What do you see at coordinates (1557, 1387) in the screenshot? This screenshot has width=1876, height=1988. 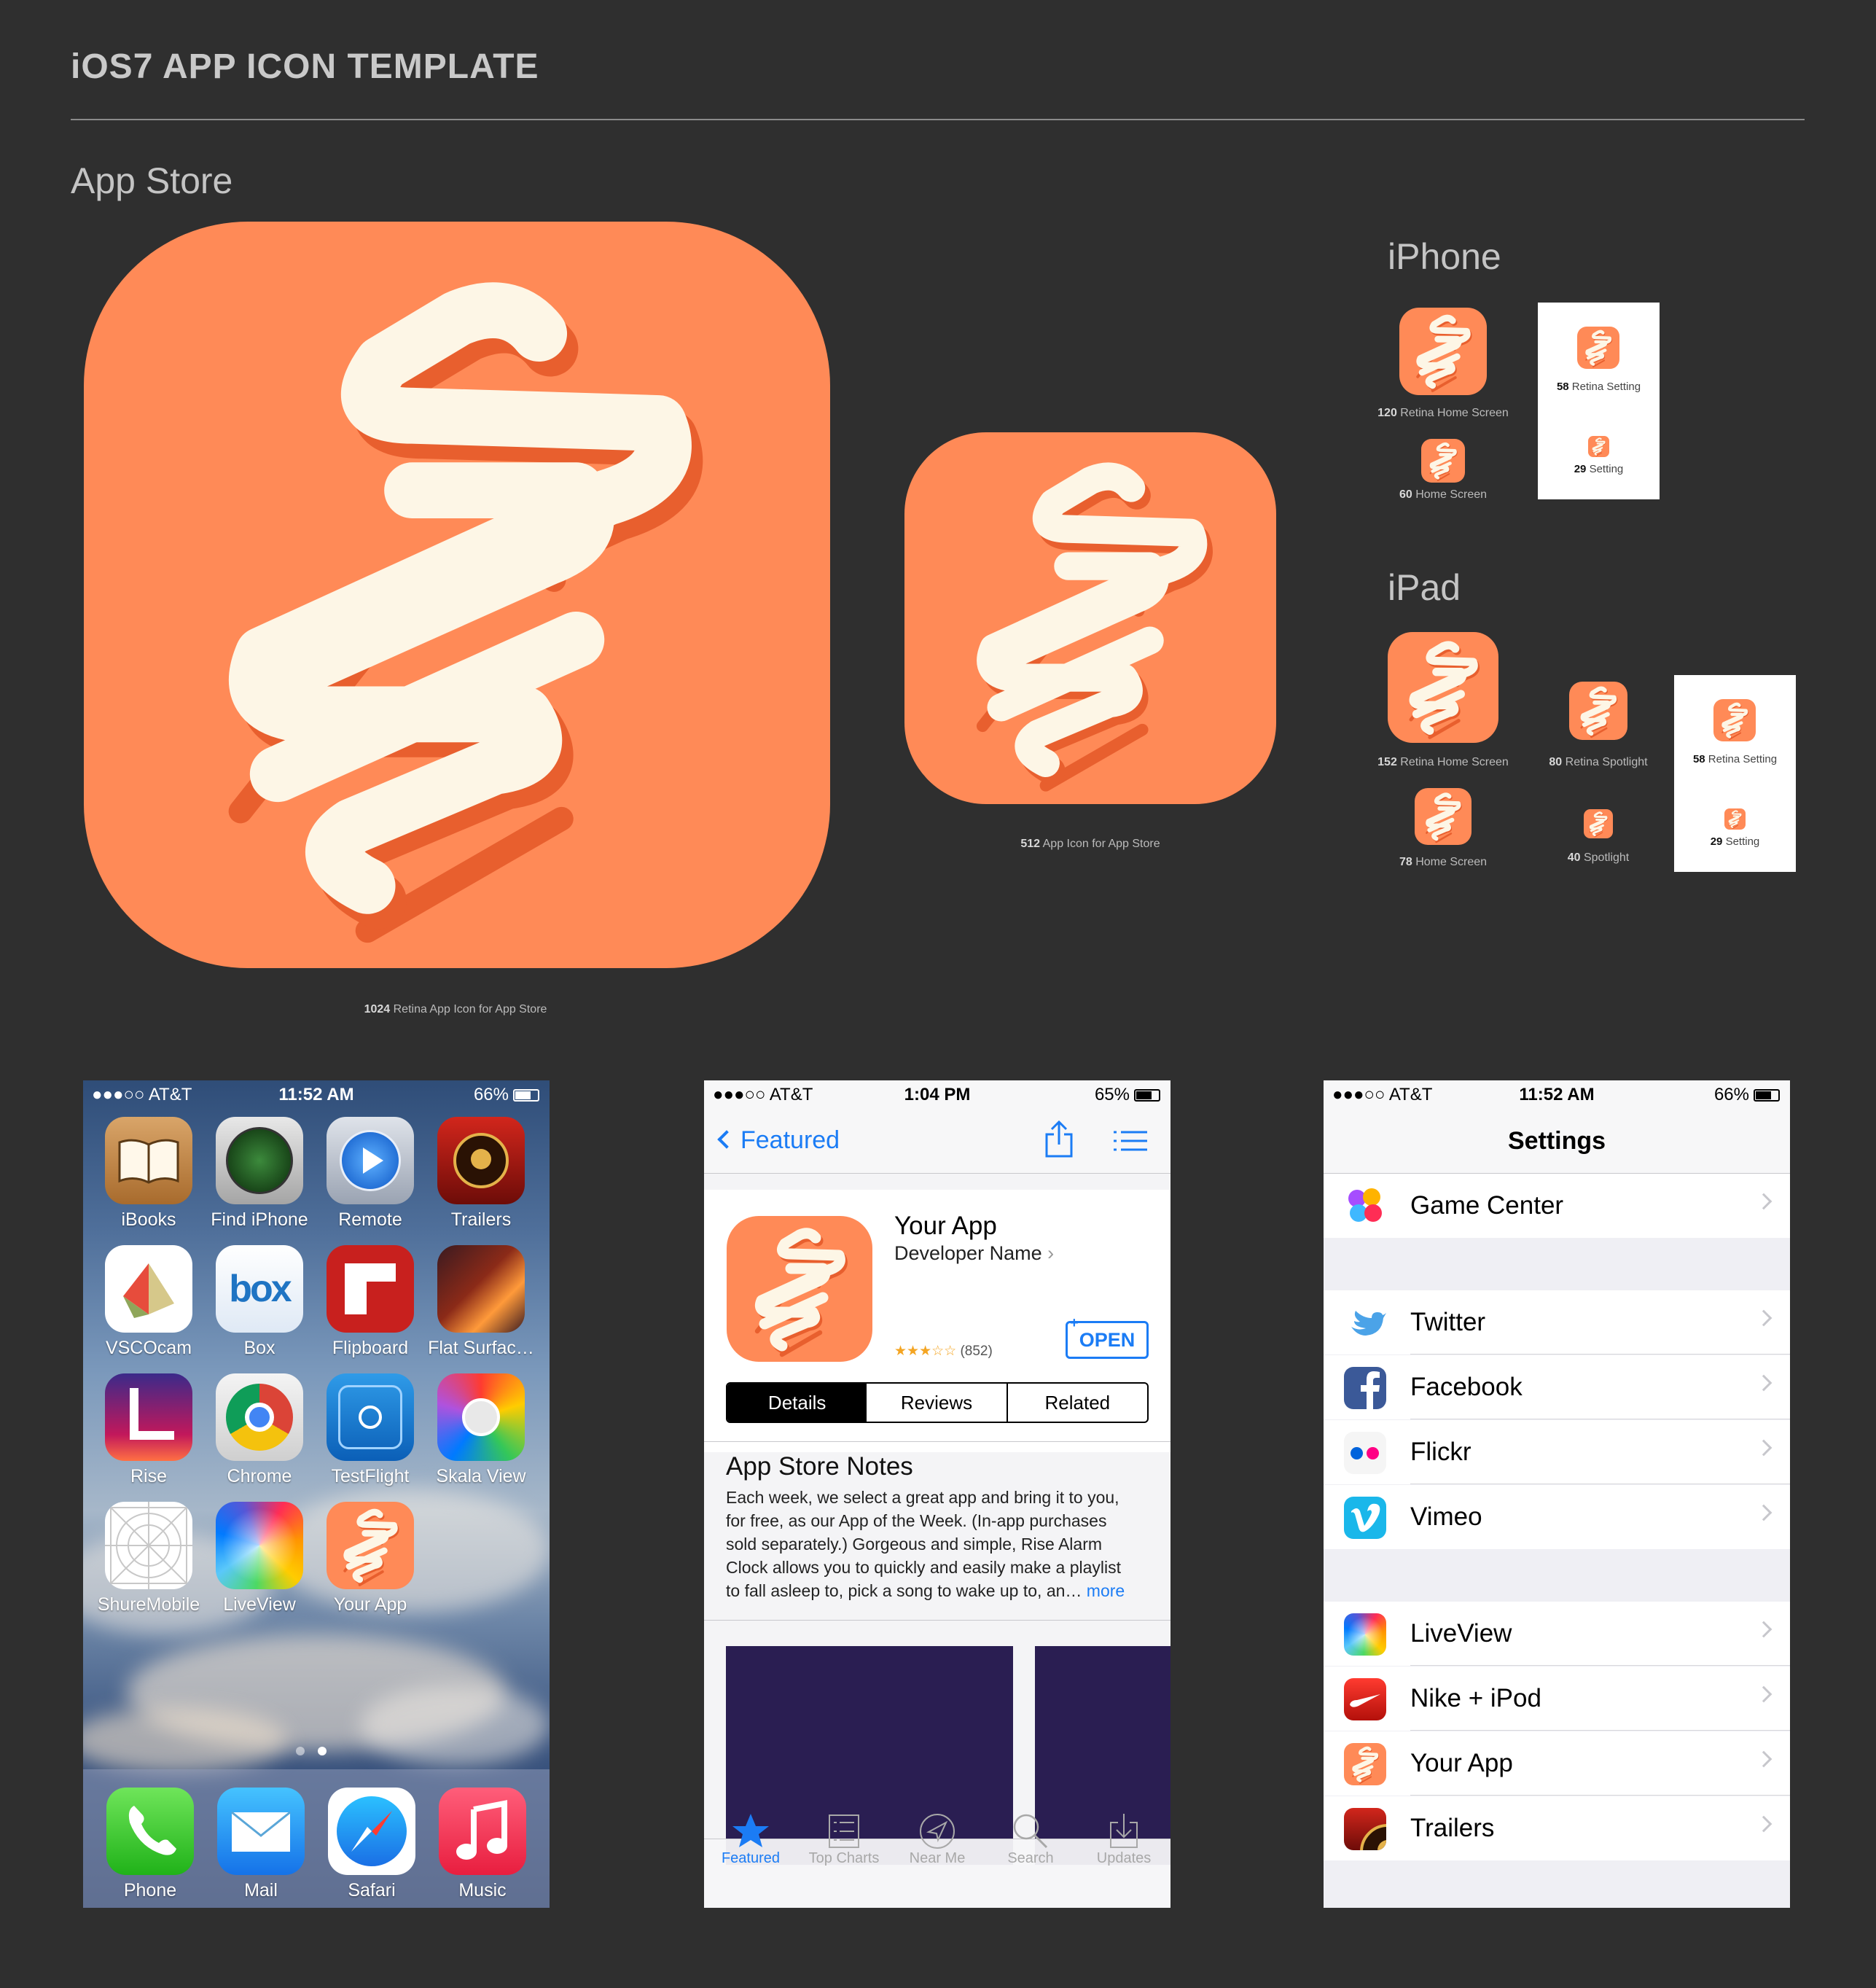 I see `settings-row-facebook: Facebook` at bounding box center [1557, 1387].